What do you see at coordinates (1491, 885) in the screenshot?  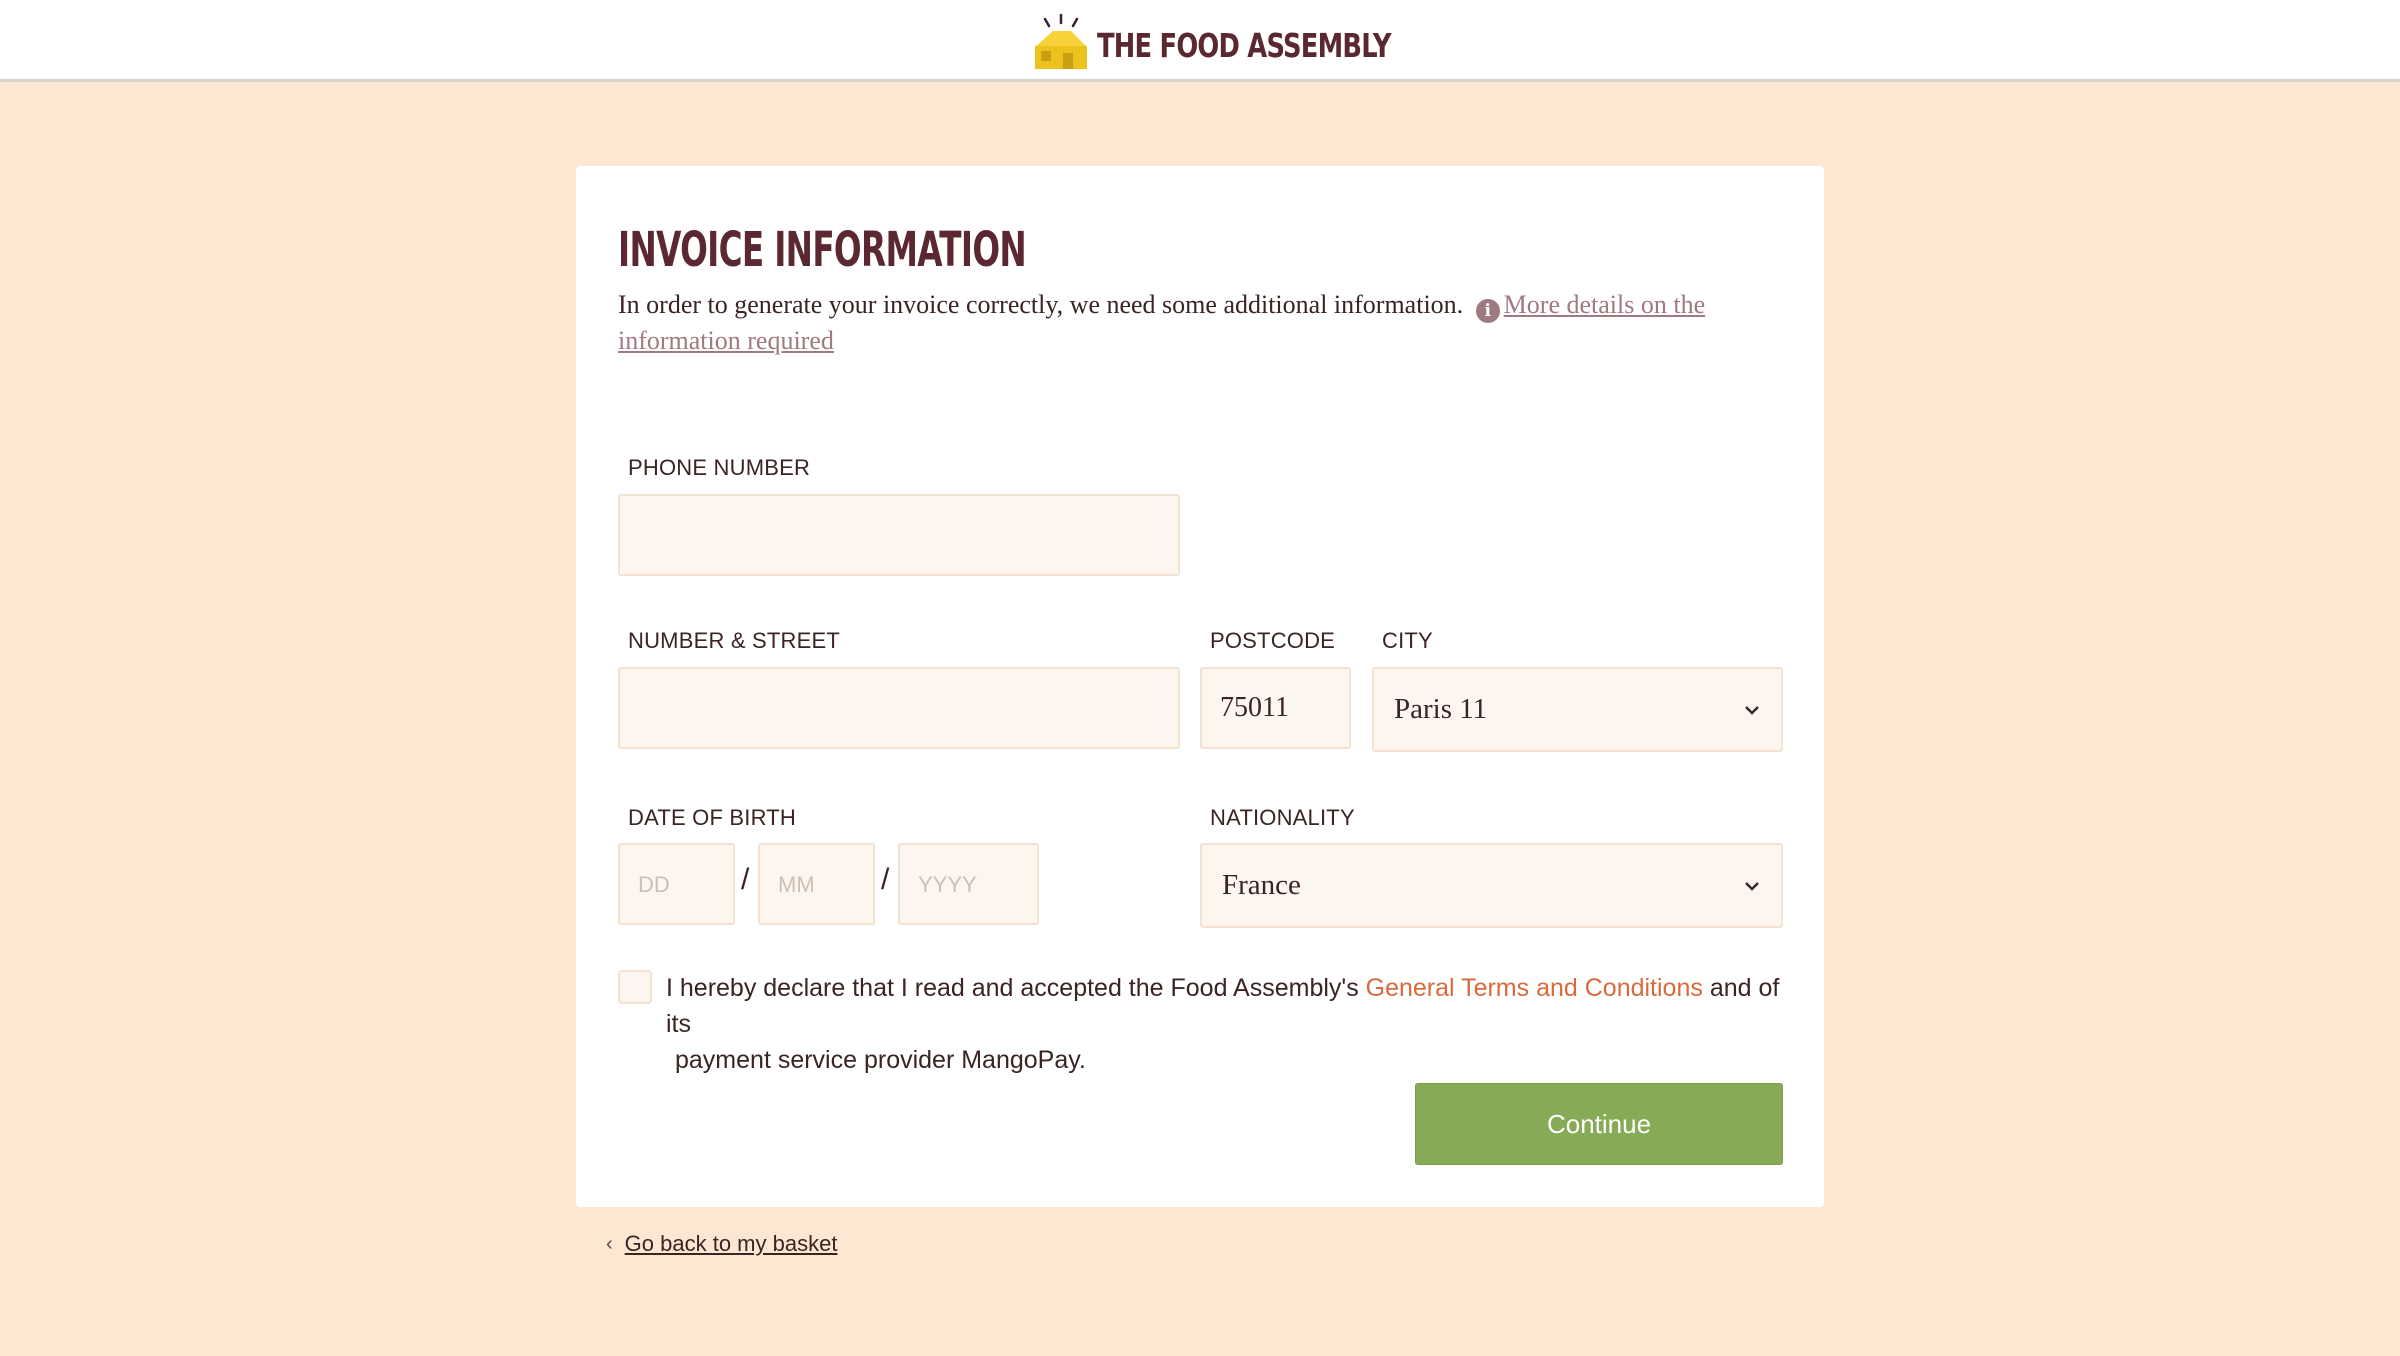 I see `nationality-select: France` at bounding box center [1491, 885].